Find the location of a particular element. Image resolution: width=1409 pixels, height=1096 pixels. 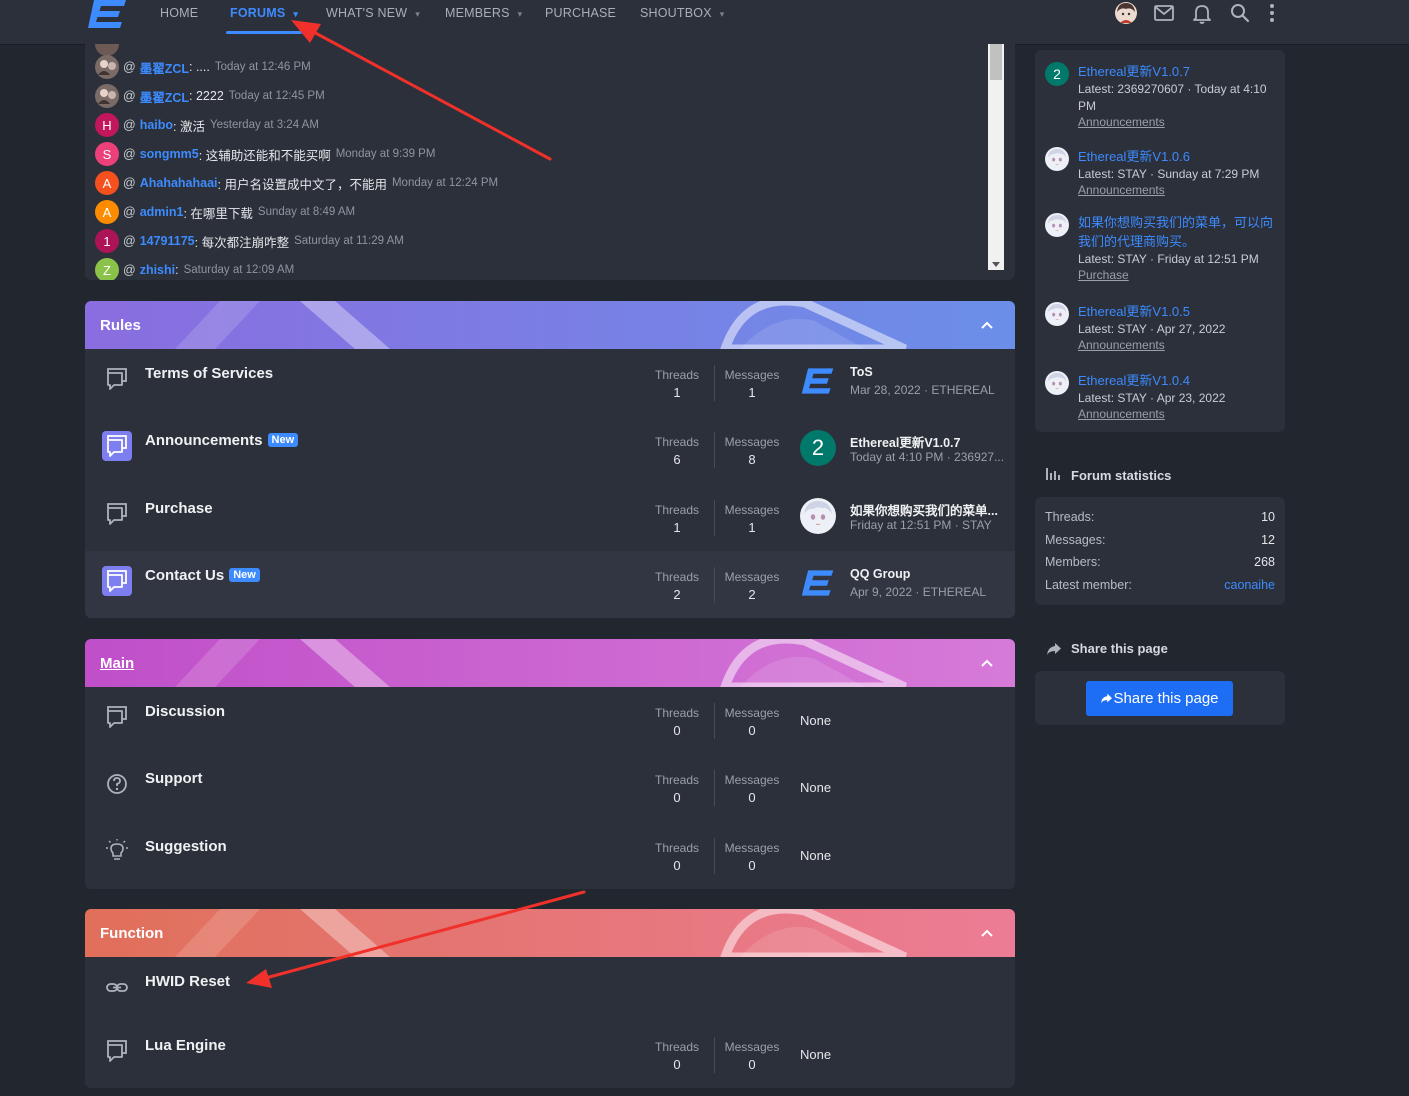

avatar: 1 is located at coordinates (107, 241).